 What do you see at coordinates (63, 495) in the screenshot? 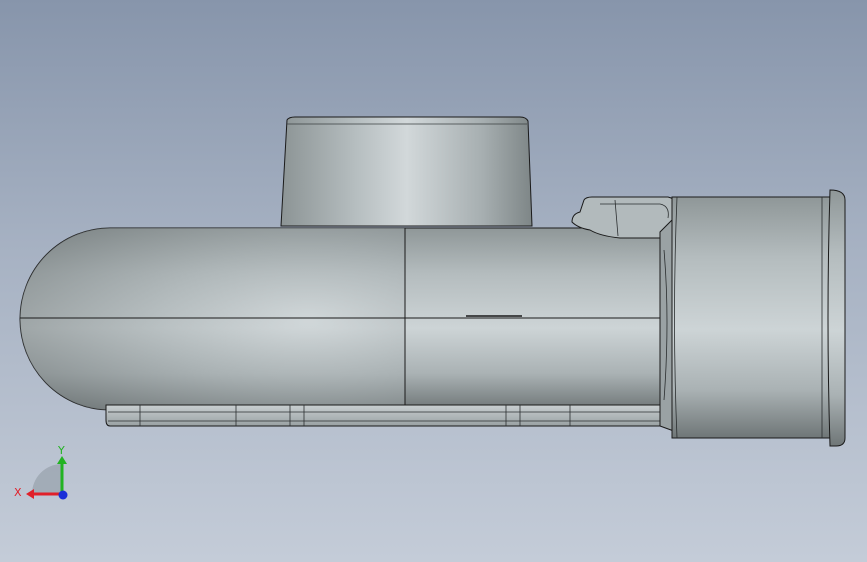
I see `z-axis-icon` at bounding box center [63, 495].